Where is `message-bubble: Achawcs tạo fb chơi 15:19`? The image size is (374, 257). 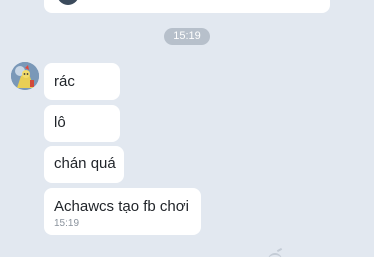 message-bubble: Achawcs tạo fb chơi 15:19 is located at coordinates (122, 211).